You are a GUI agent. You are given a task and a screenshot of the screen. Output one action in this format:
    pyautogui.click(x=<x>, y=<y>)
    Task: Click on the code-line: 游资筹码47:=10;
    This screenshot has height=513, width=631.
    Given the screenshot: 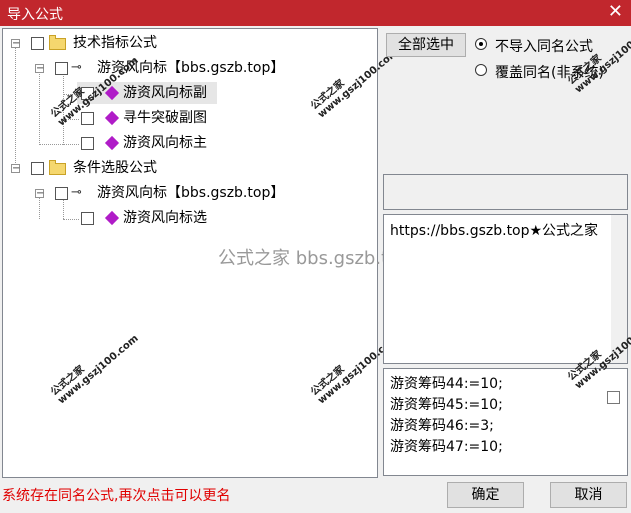 What is the action you would take?
    pyautogui.click(x=446, y=447)
    